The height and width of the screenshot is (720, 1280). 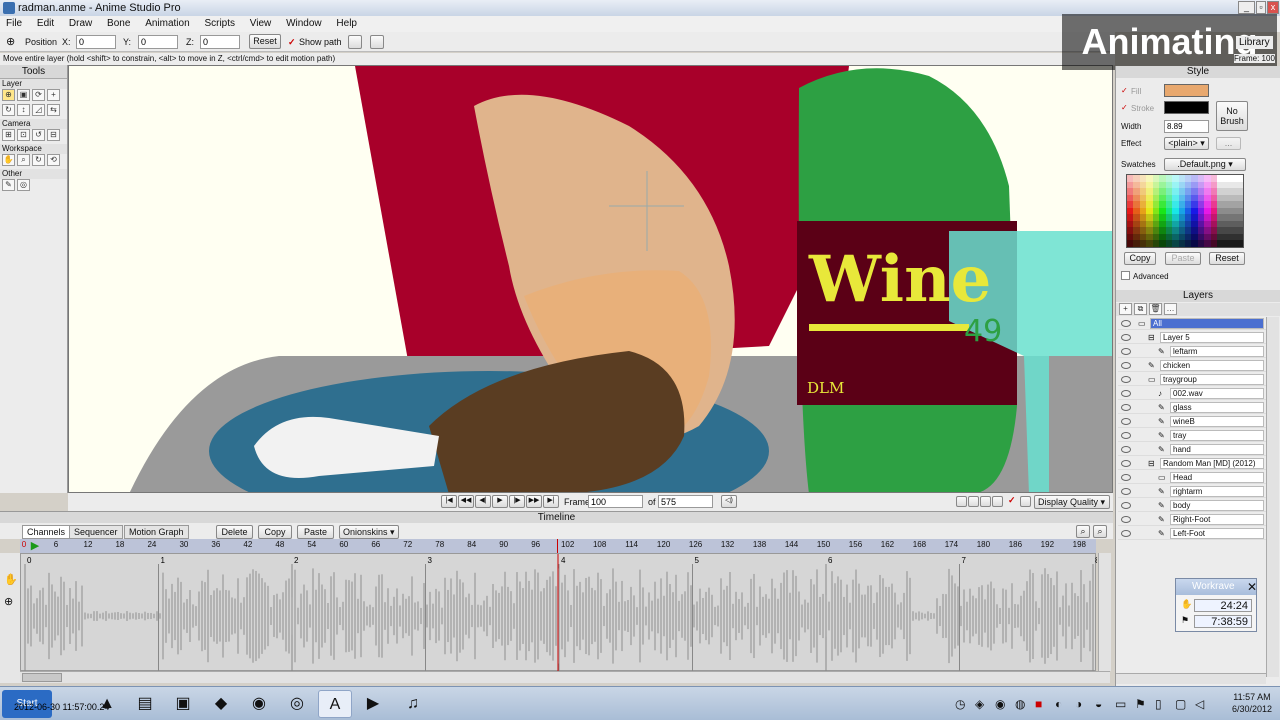 I want to click on fill-checkbox: ✓, so click(x=1124, y=90).